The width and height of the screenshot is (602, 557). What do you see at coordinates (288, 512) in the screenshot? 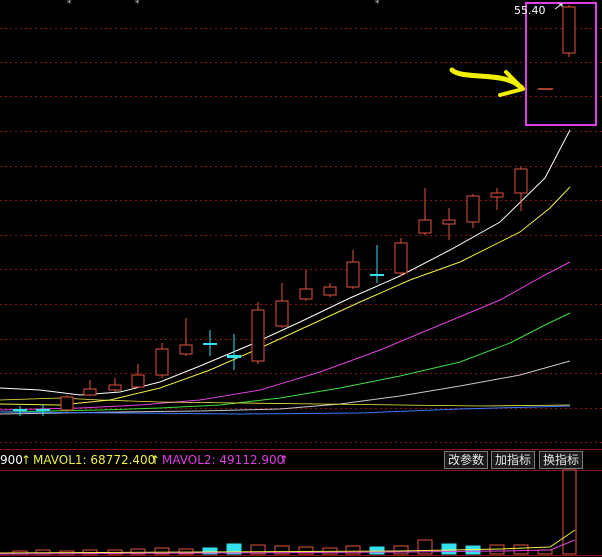
I see `volume-bars` at bounding box center [288, 512].